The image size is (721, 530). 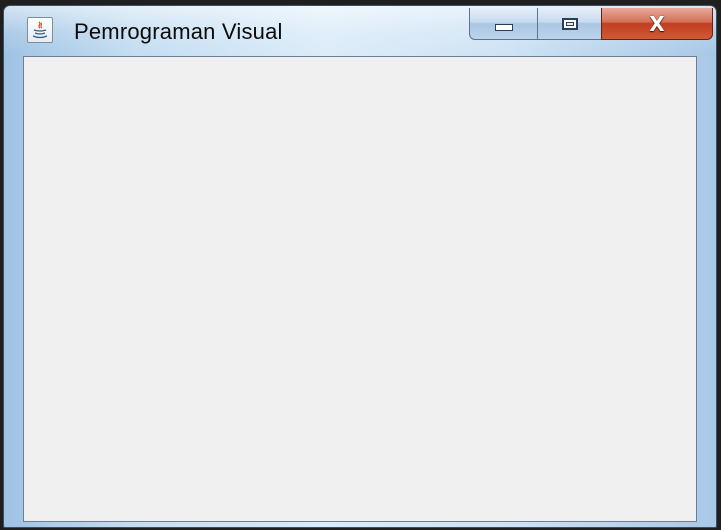 I want to click on maximize-button, so click(x=569, y=24).